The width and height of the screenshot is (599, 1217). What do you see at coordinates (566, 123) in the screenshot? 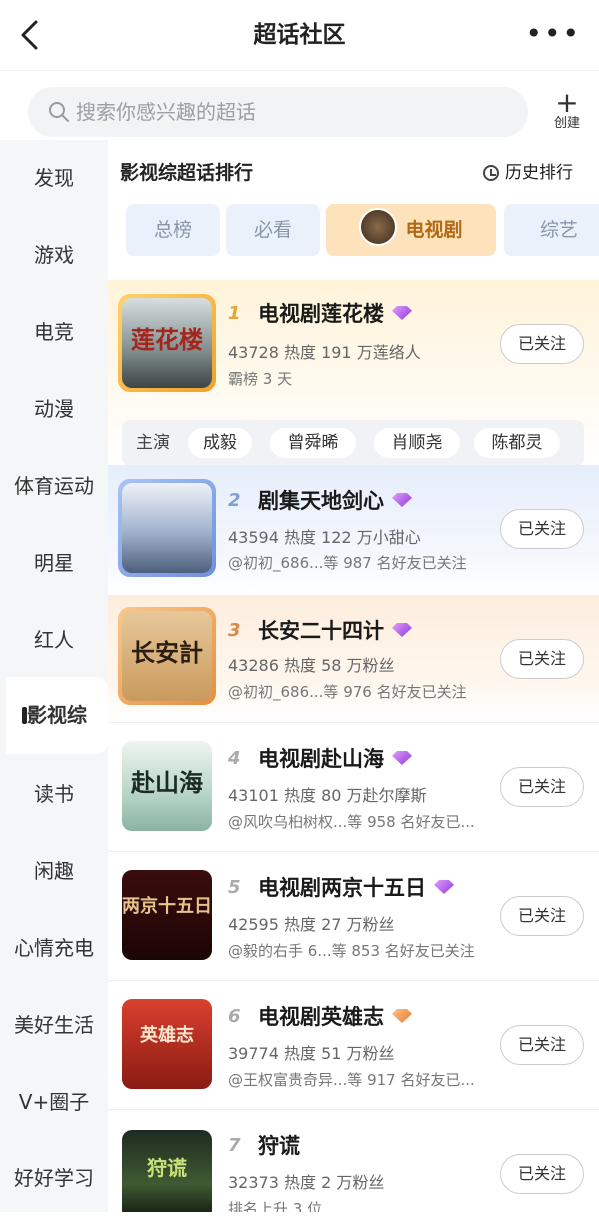
I see `create-label: 创建` at bounding box center [566, 123].